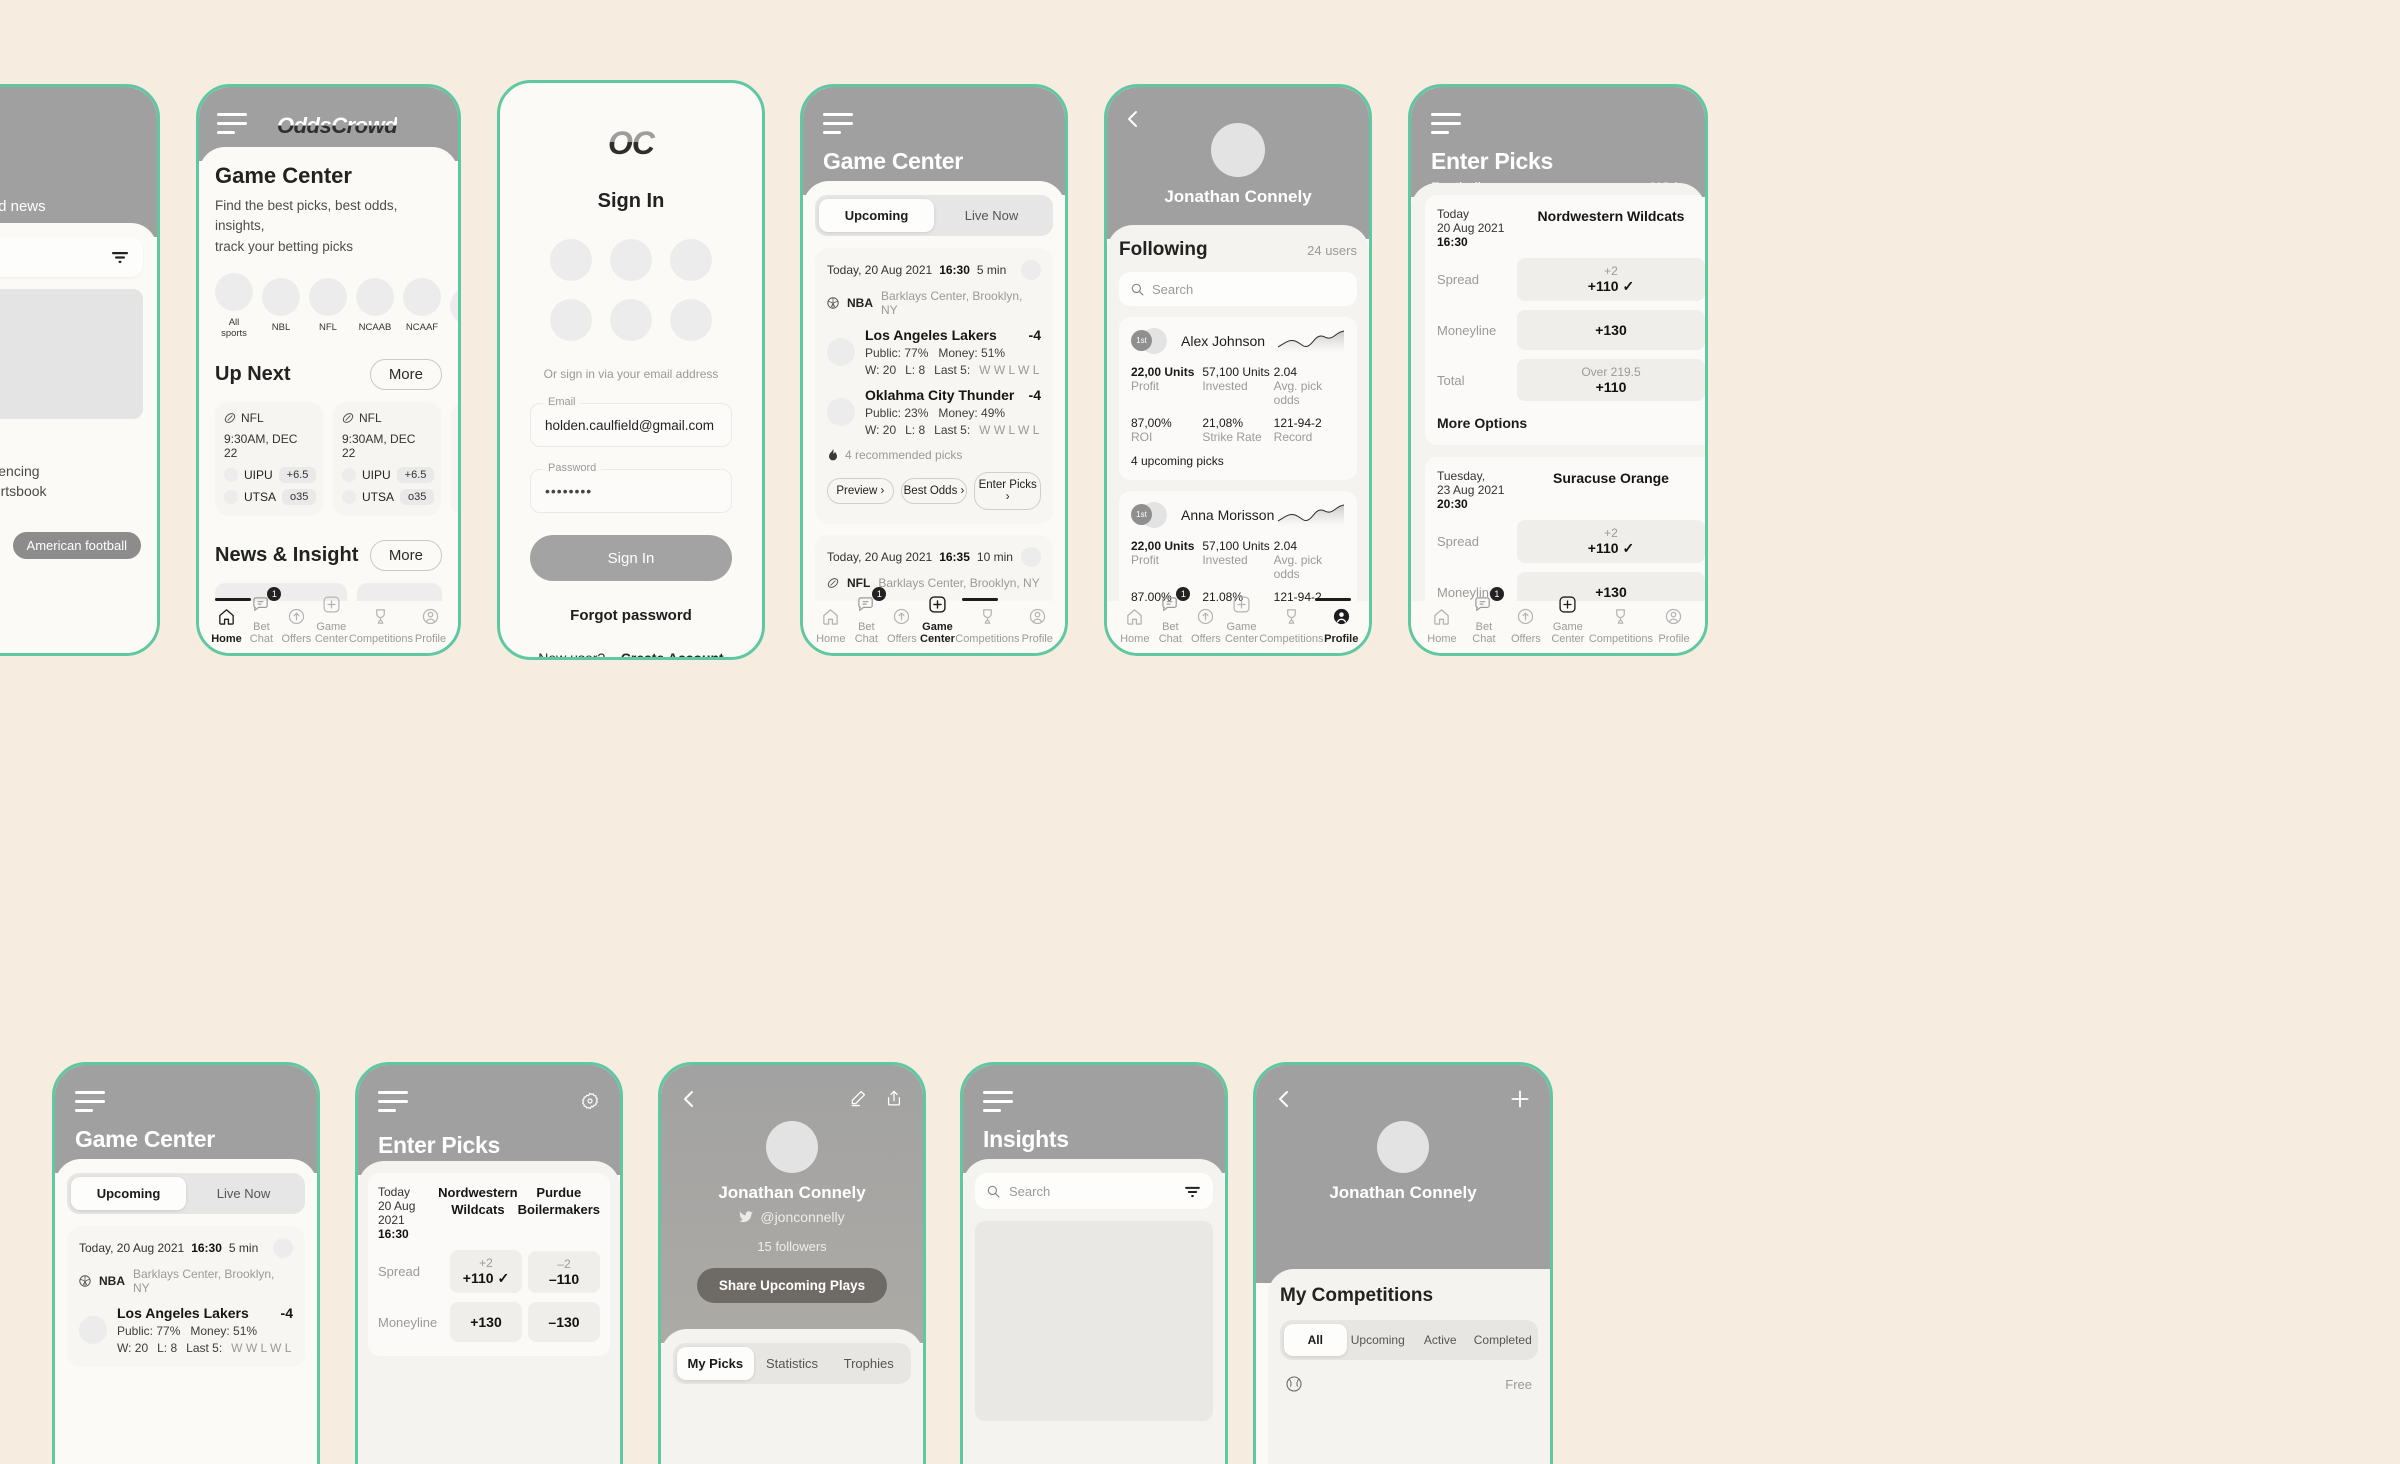  I want to click on article-tag: American football, so click(76, 545).